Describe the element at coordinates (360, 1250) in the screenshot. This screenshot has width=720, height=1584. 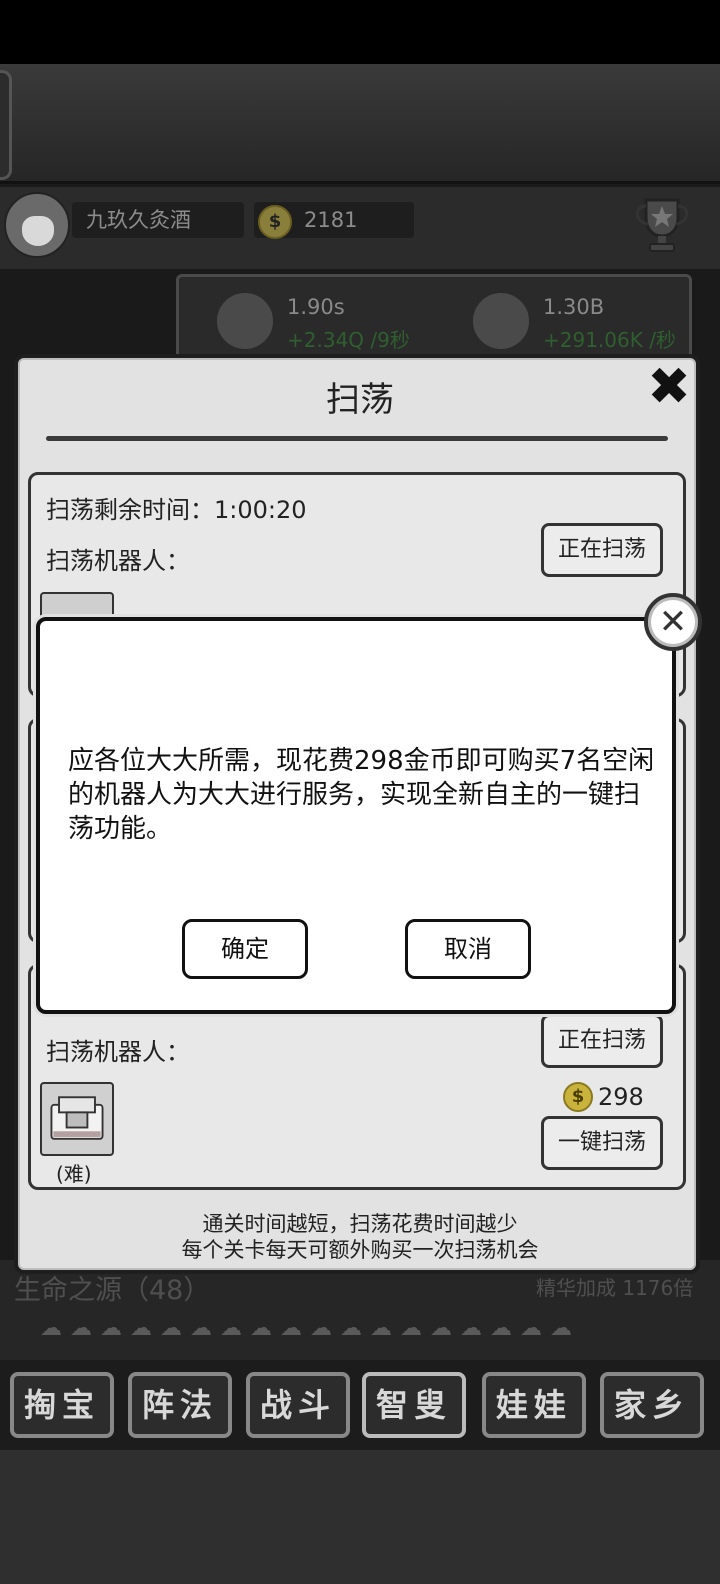
I see `sweep-note-line2: 每个关卡每天可额外购买一次扫荡机会` at that location.